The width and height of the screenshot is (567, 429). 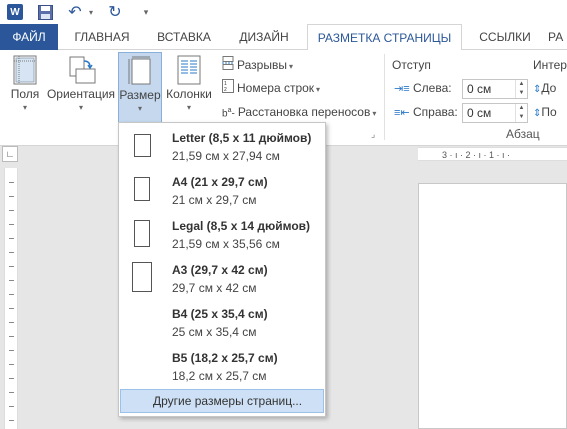 I want to click on size-option-dimensions: 21,59 см x 27,94 см, so click(x=226, y=156).